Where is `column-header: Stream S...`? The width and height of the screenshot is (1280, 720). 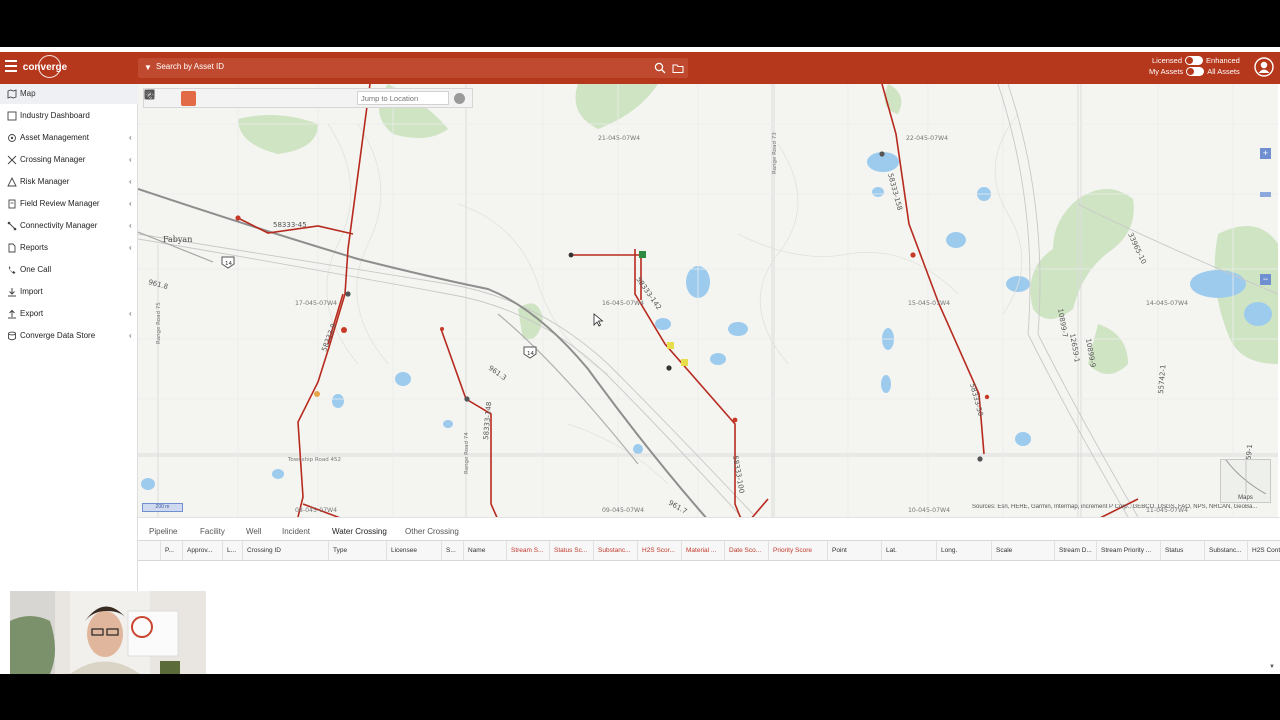
column-header: Stream S... is located at coordinates (527, 550).